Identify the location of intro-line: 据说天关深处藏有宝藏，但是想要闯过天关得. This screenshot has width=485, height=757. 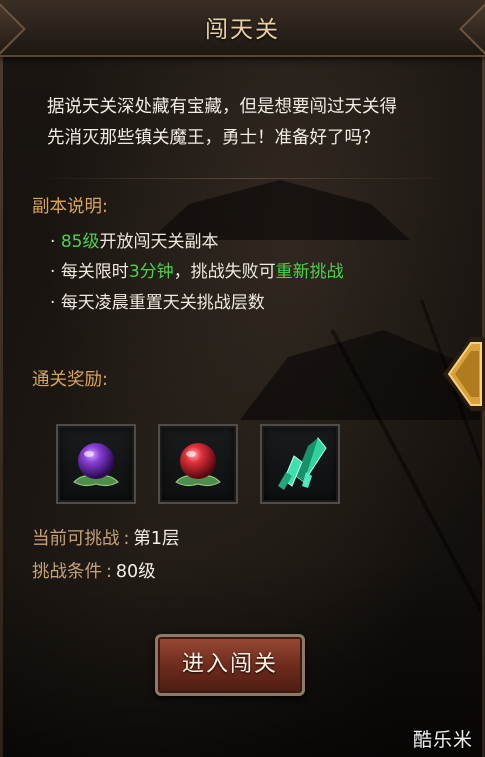
(222, 107).